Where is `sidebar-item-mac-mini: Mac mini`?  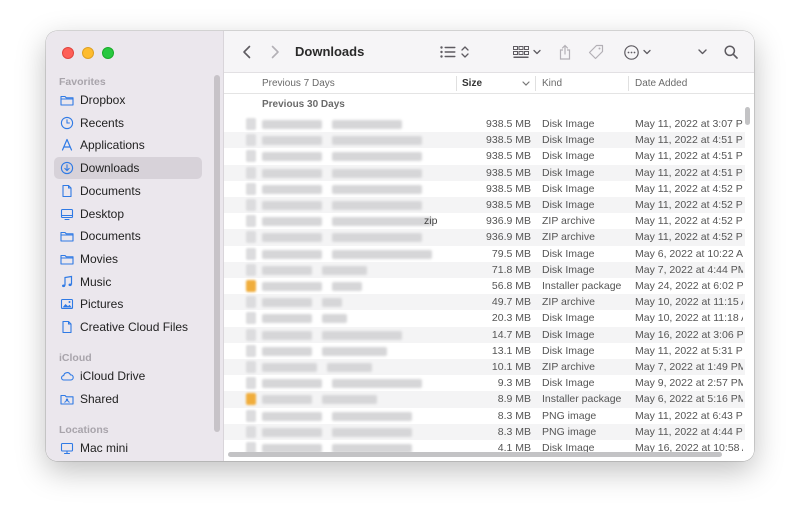
sidebar-item-mac-mini: Mac mini is located at coordinates (128, 448).